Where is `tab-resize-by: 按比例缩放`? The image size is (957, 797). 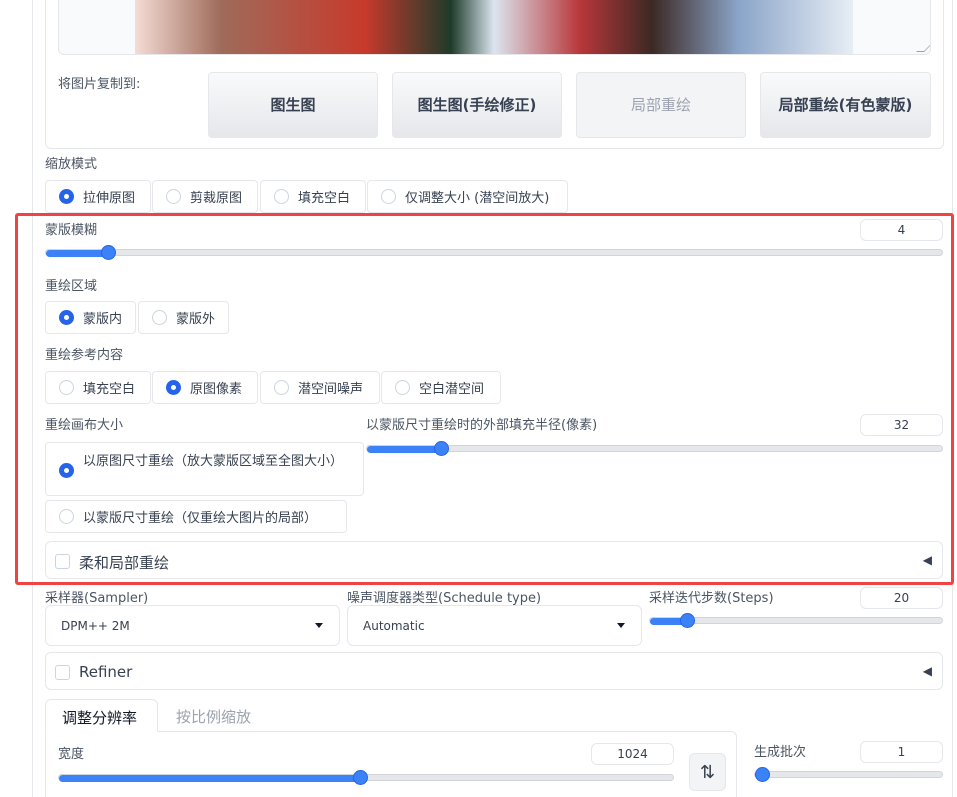
tab-resize-by: 按比例缩放 is located at coordinates (213, 716).